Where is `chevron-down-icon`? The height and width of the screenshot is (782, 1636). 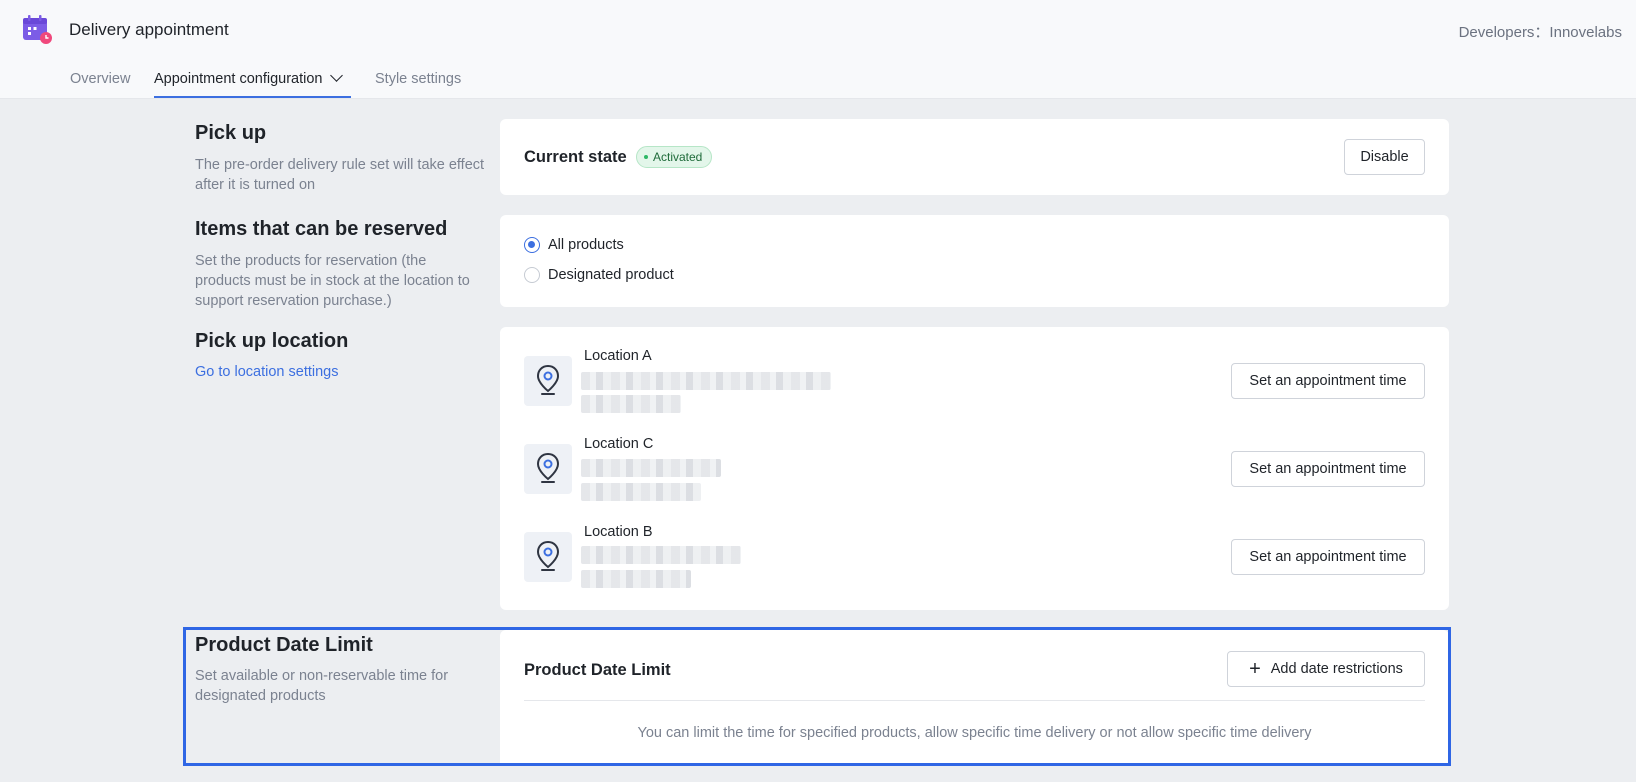 chevron-down-icon is located at coordinates (337, 75).